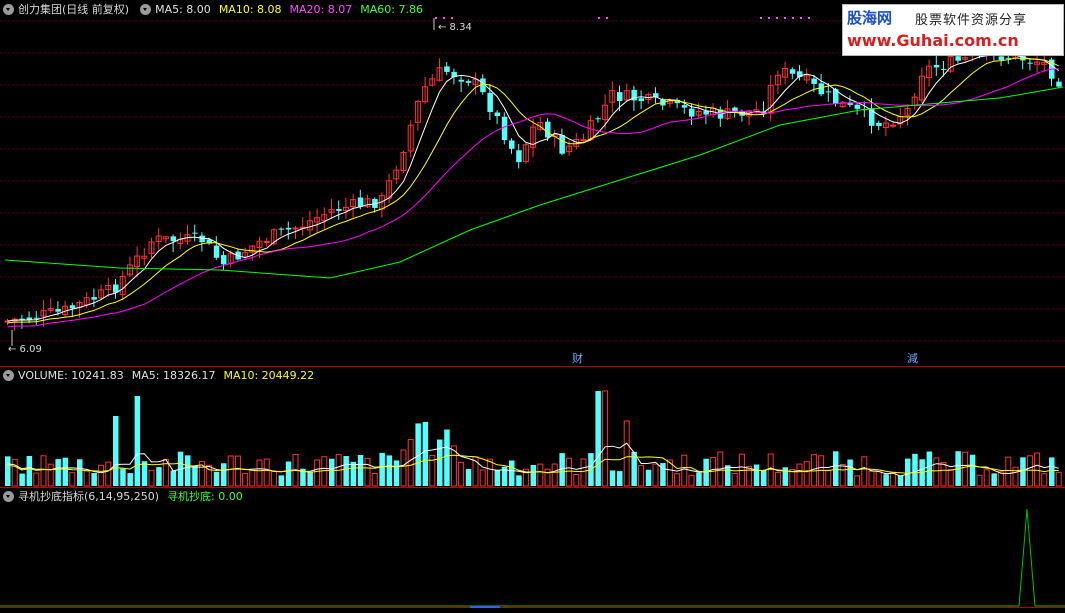  I want to click on volume-panel-menu-icon, so click(8, 375).